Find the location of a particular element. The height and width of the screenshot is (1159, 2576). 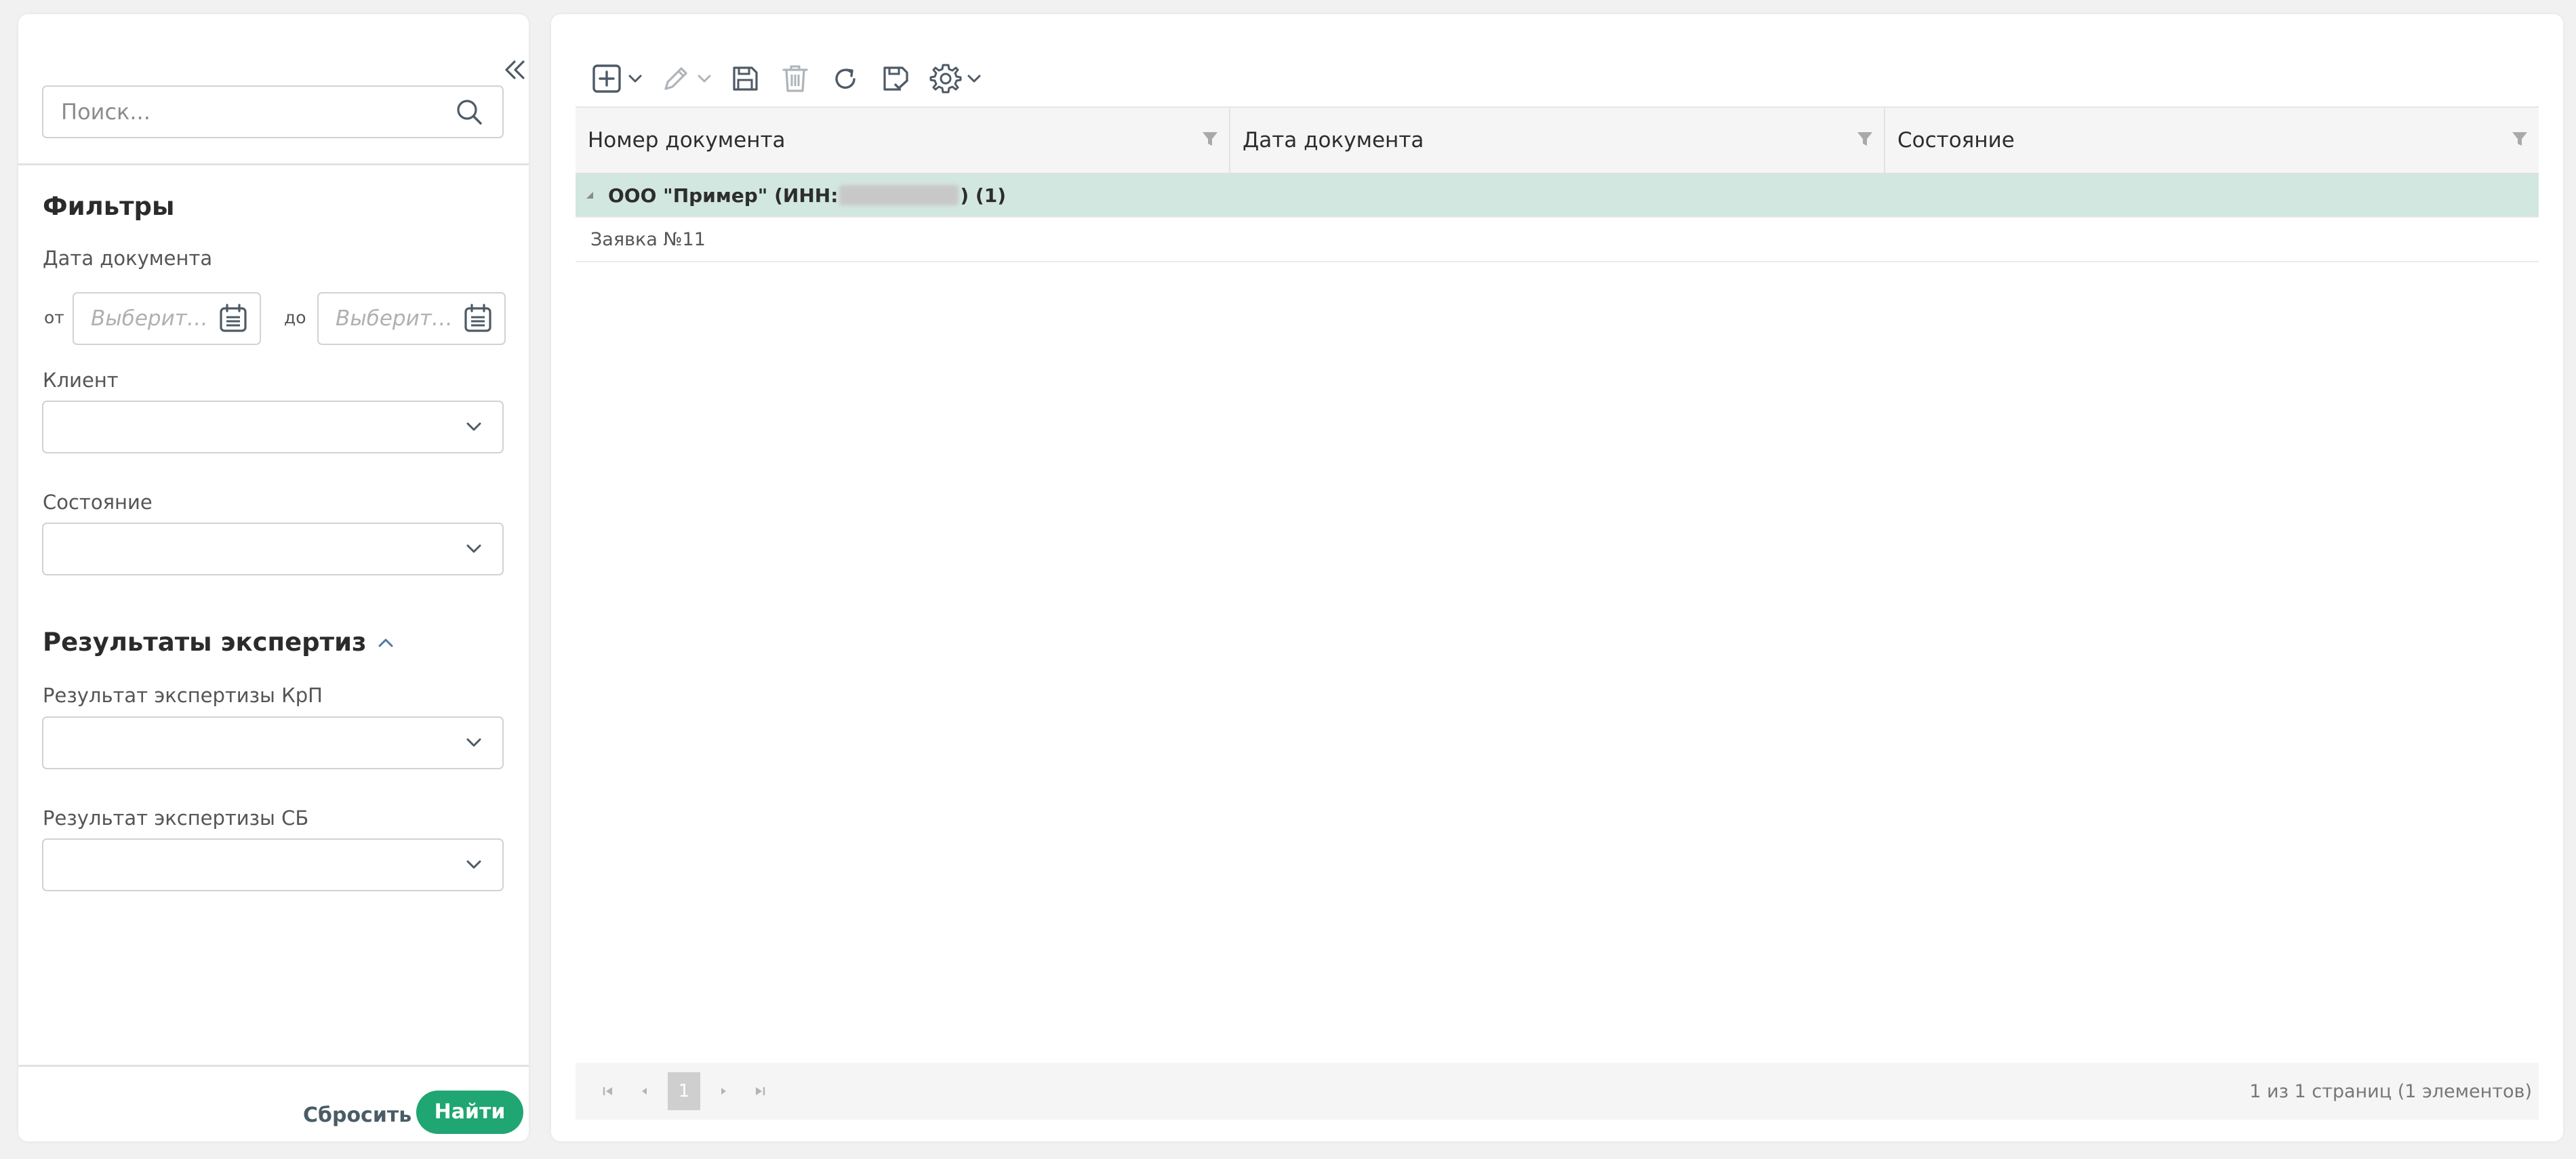

date-to-field is located at coordinates (411, 318).